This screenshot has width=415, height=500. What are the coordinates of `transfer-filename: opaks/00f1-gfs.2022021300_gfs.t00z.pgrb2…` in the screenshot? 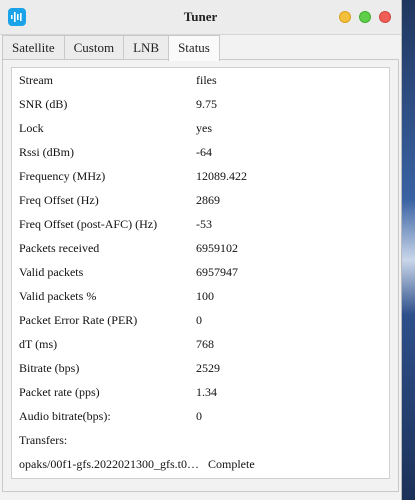 It's located at (110, 464).